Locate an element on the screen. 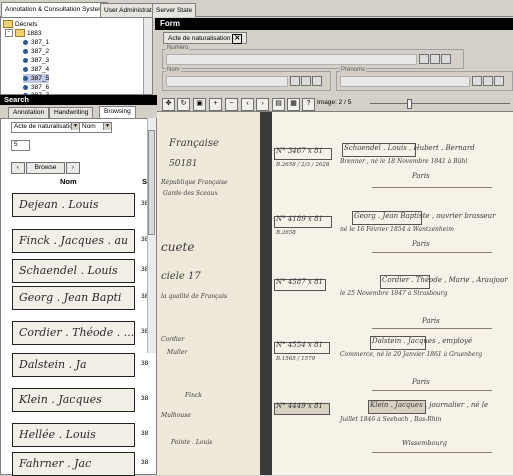 The width and height of the screenshot is (513, 476). prenoms-label: Prénoms is located at coordinates (353, 70).